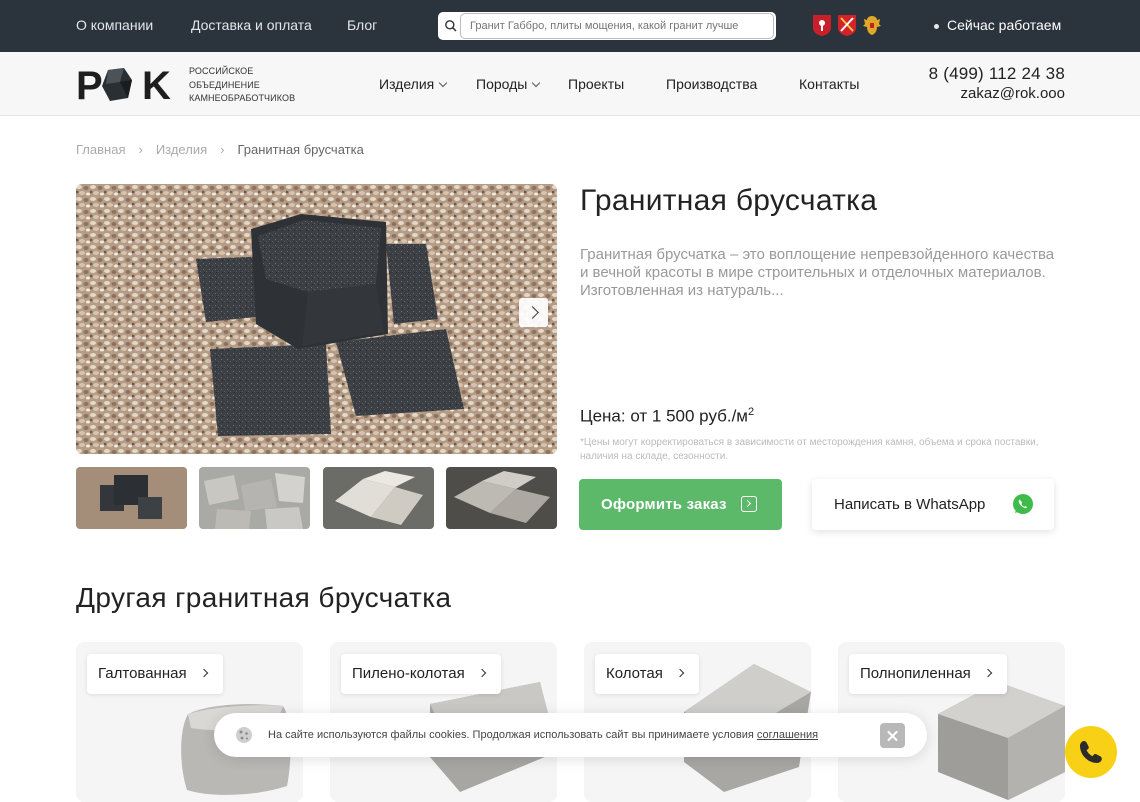 Image resolution: width=1140 pixels, height=802 pixels. I want to click on svg-text: P, so click(89, 85).